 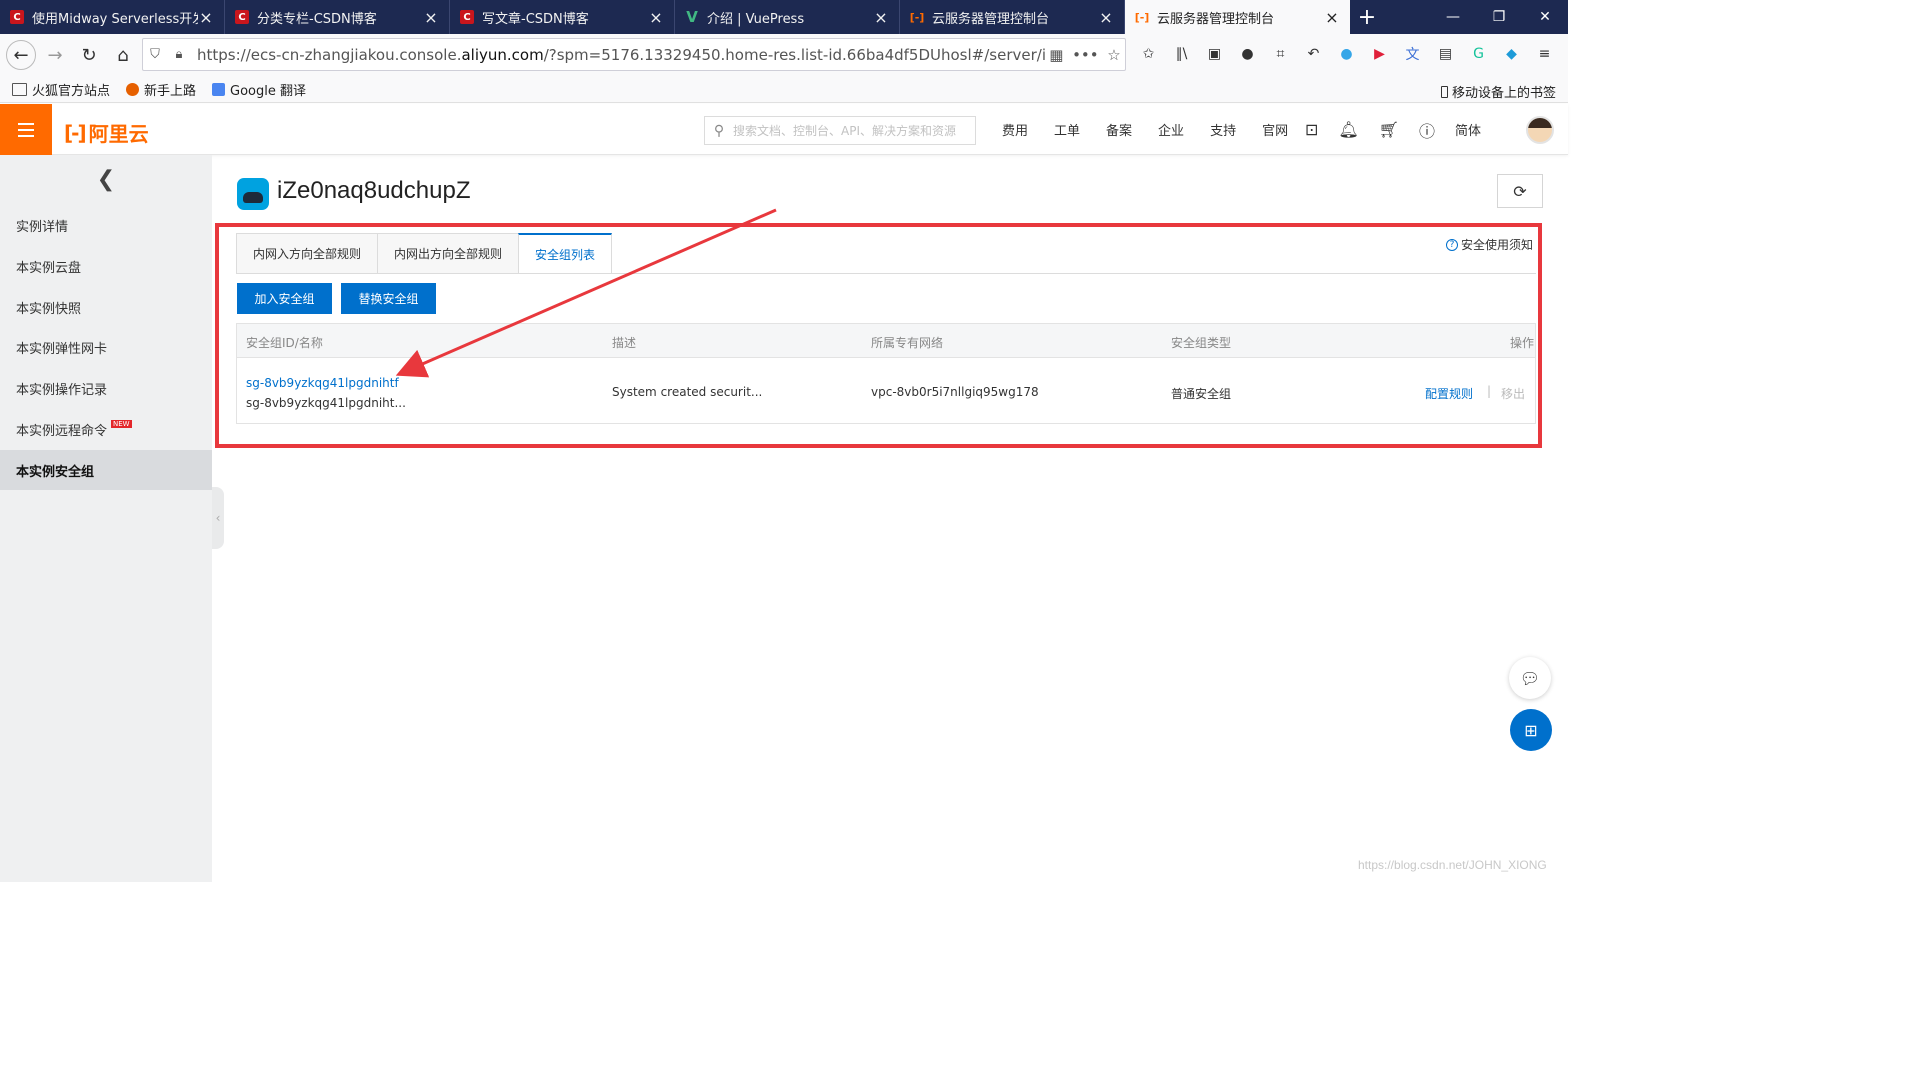 What do you see at coordinates (112, 17) in the screenshot?
I see `browser-tab: C 使用Midway Serverless开发钉钉 ×` at bounding box center [112, 17].